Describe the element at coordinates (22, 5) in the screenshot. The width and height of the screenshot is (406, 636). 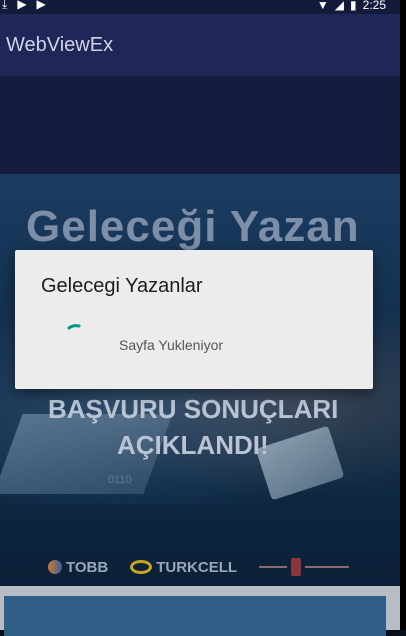
I see `play-store-icon: ▶` at that location.